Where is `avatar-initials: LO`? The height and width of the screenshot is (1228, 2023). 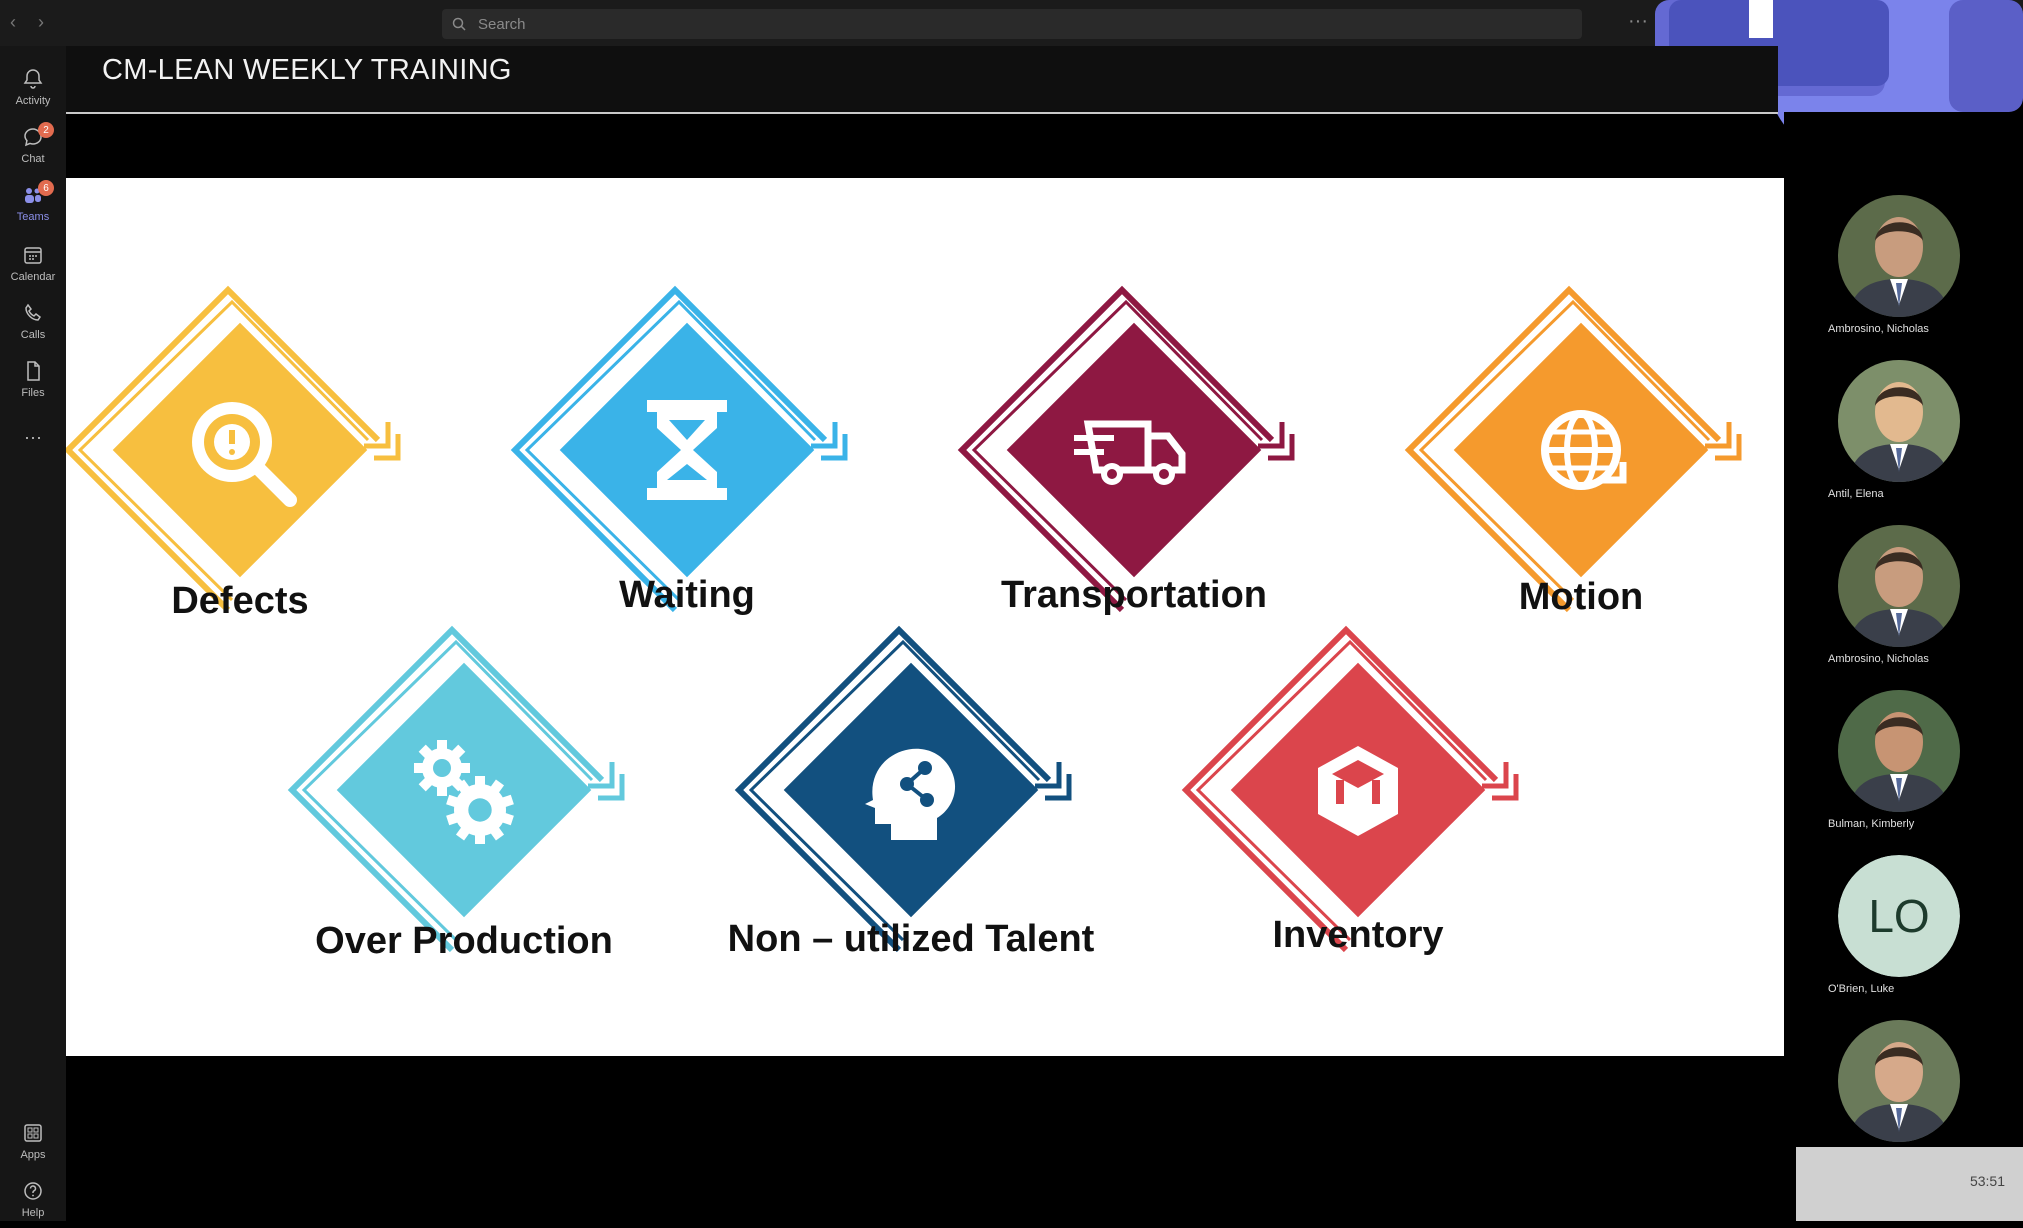 avatar-initials: LO is located at coordinates (1899, 916).